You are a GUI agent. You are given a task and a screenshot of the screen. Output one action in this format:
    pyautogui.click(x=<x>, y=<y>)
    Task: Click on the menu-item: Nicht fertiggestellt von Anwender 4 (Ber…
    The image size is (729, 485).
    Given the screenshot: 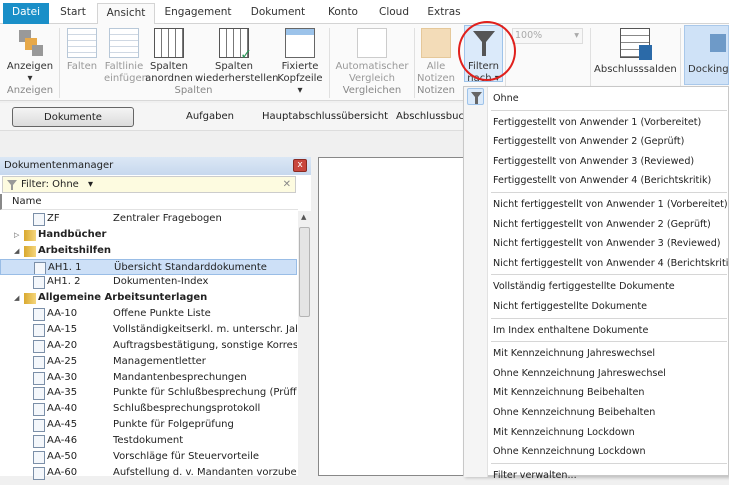 What is the action you would take?
    pyautogui.click(x=611, y=263)
    